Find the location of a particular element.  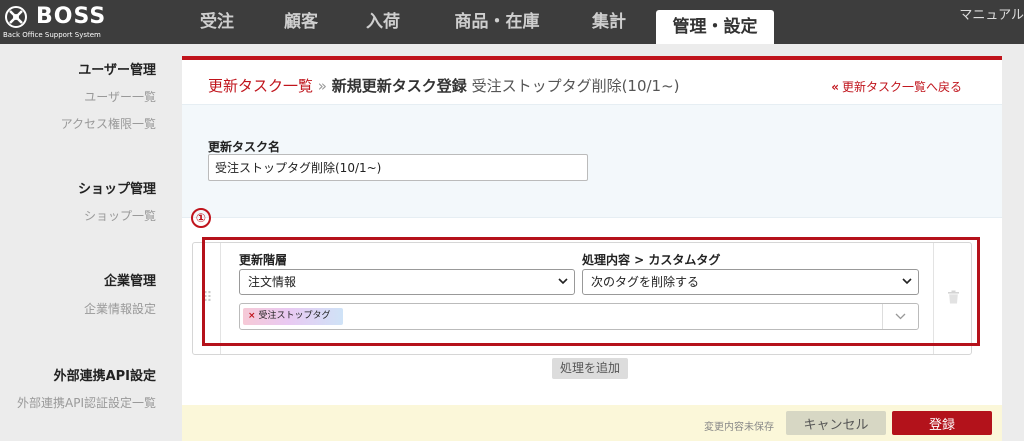

sidebar-group-external-api: 外部連携API設定 is located at coordinates (104, 376).